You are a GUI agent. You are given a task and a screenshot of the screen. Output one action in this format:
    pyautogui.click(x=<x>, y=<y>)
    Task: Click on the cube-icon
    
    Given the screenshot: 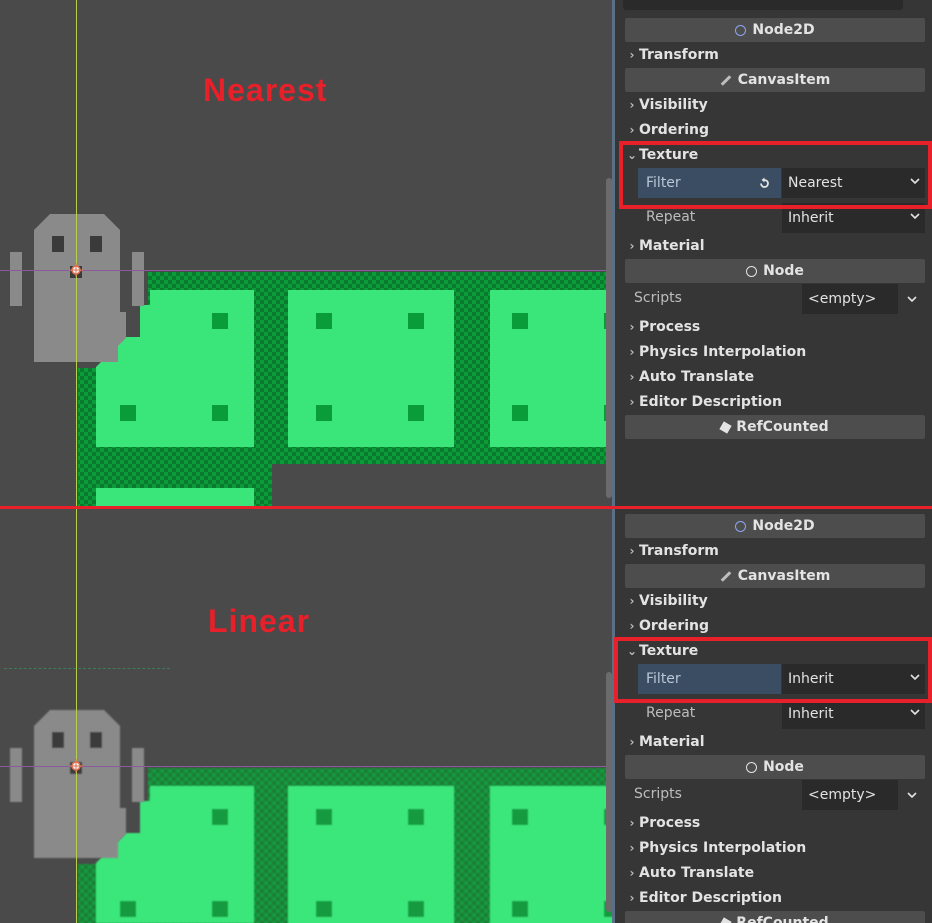 What is the action you would take?
    pyautogui.click(x=725, y=427)
    